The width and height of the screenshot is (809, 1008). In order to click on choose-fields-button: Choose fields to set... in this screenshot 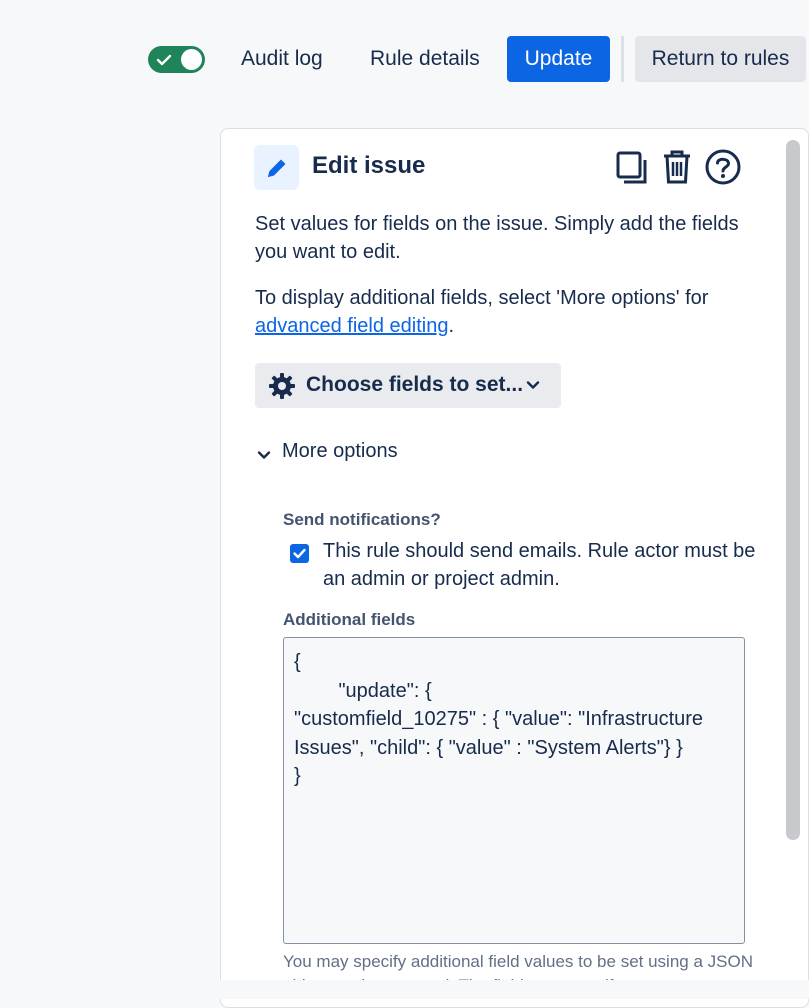, I will do `click(408, 385)`.